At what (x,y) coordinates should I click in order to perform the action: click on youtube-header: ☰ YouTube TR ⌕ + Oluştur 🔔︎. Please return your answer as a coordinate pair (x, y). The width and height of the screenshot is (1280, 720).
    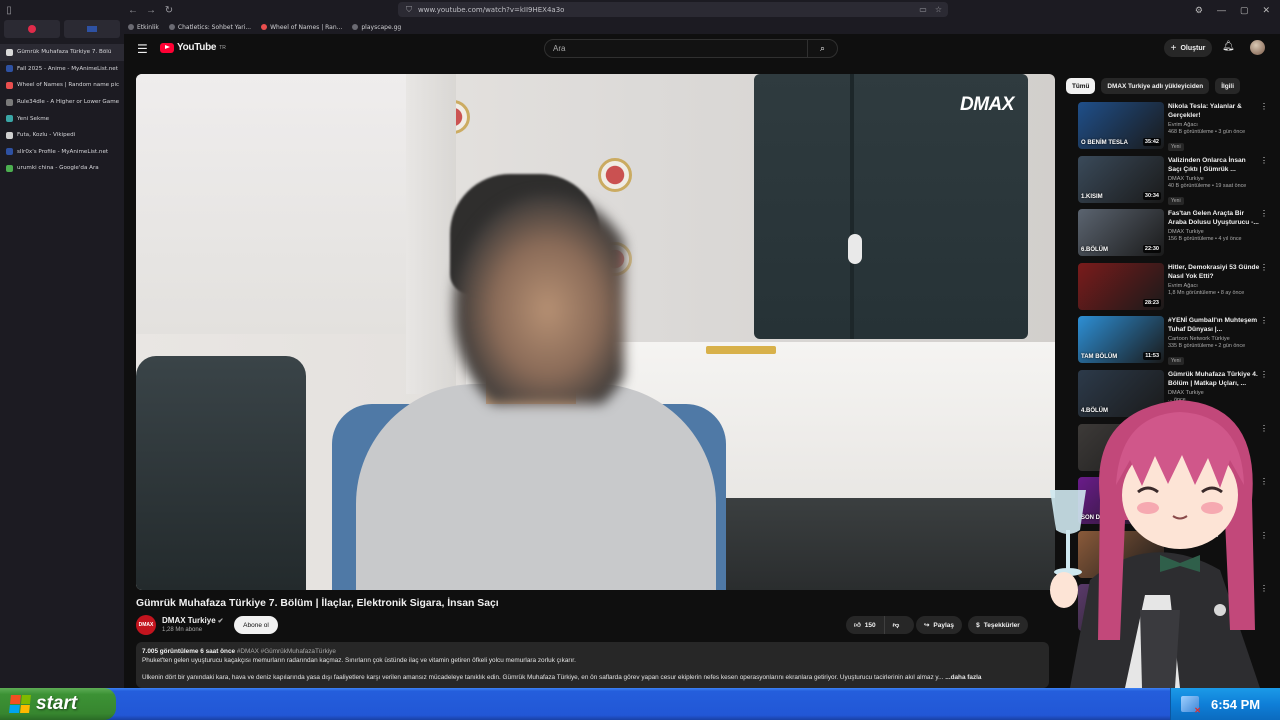
    Looking at the image, I should click on (702, 49).